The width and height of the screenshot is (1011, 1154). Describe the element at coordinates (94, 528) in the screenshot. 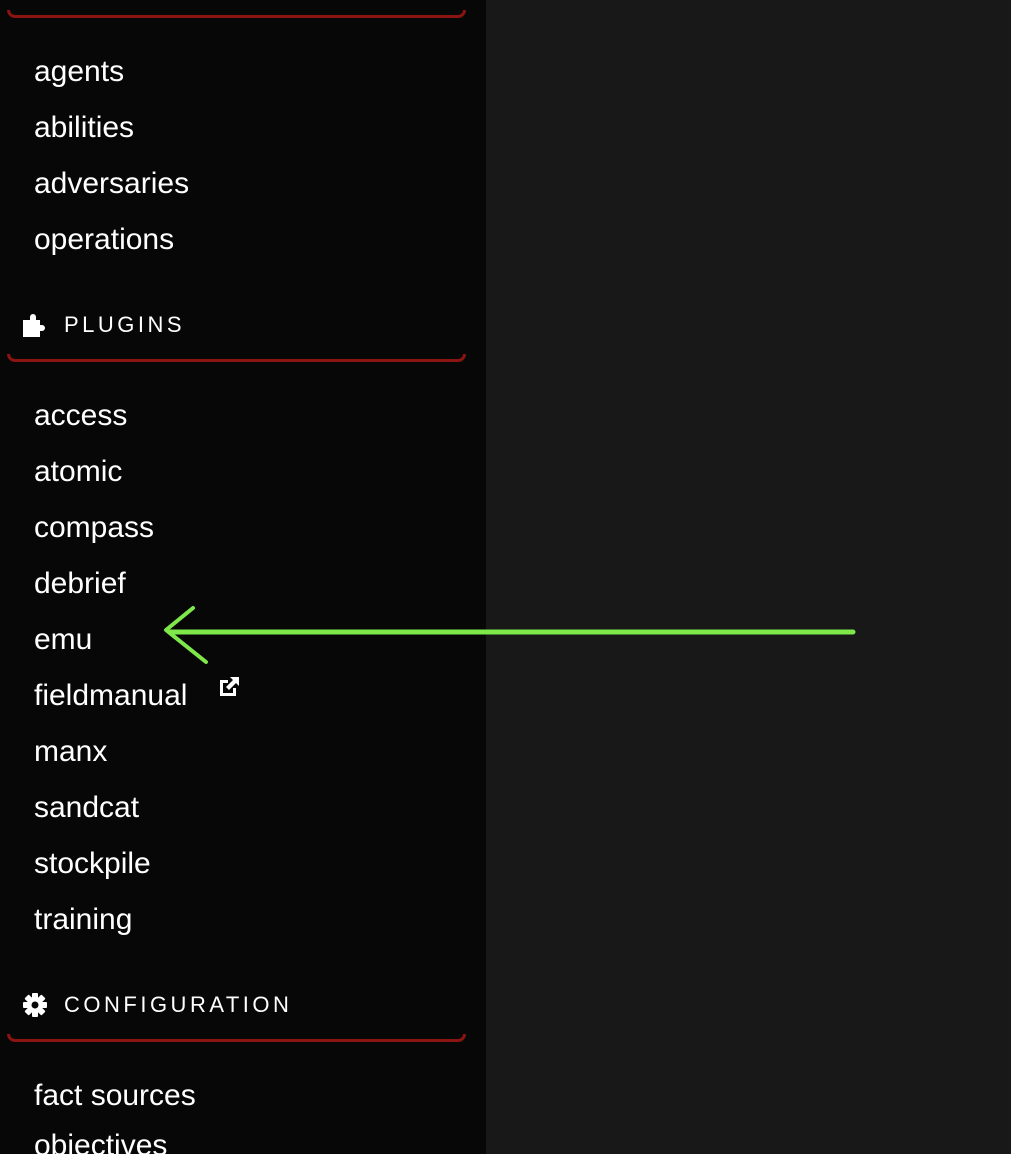

I see `sidebar-item-compass: compass` at that location.